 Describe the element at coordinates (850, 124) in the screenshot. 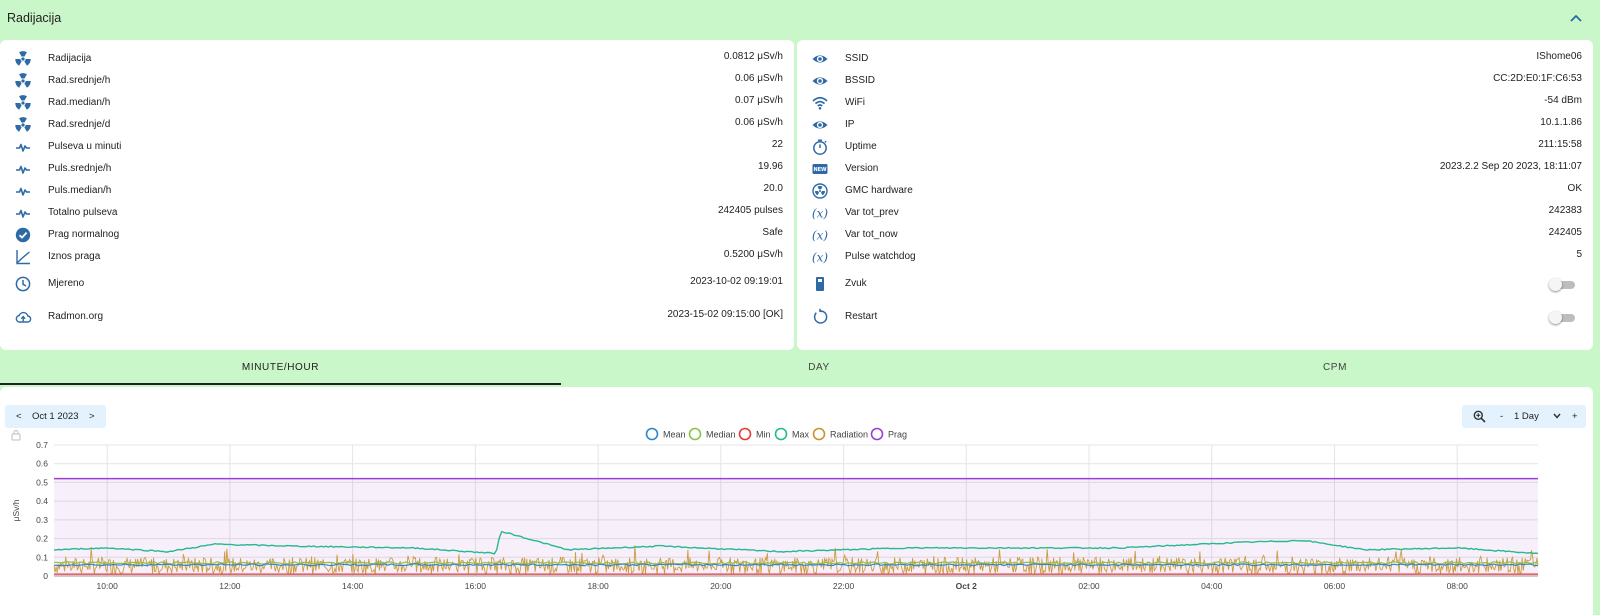

I see `right-label: IP` at that location.